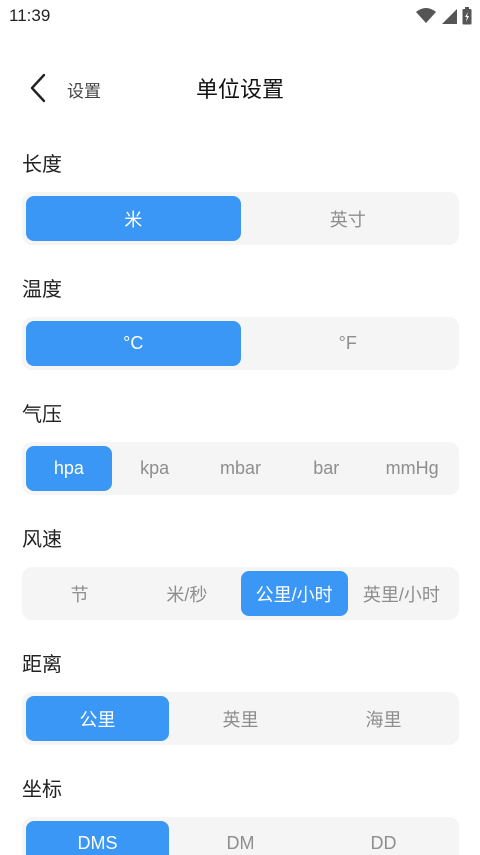 This screenshot has height=855, width=480. I want to click on option-distance-1: 英里, so click(240, 718).